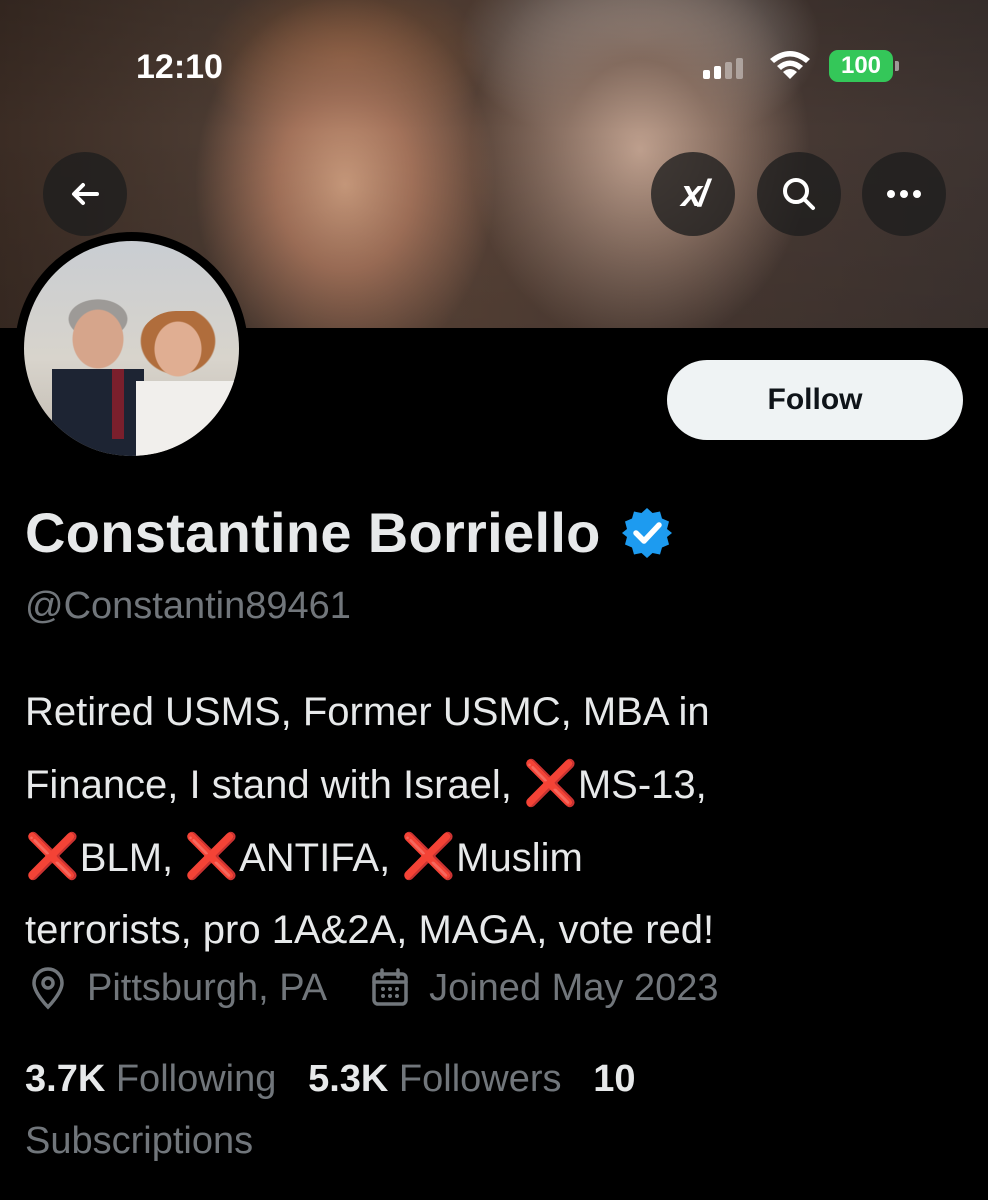 The width and height of the screenshot is (988, 1200). Describe the element at coordinates (370, 930) in the screenshot. I see `bio-line: terrorists, pro 1A&2A, MAGA, vote red!` at that location.